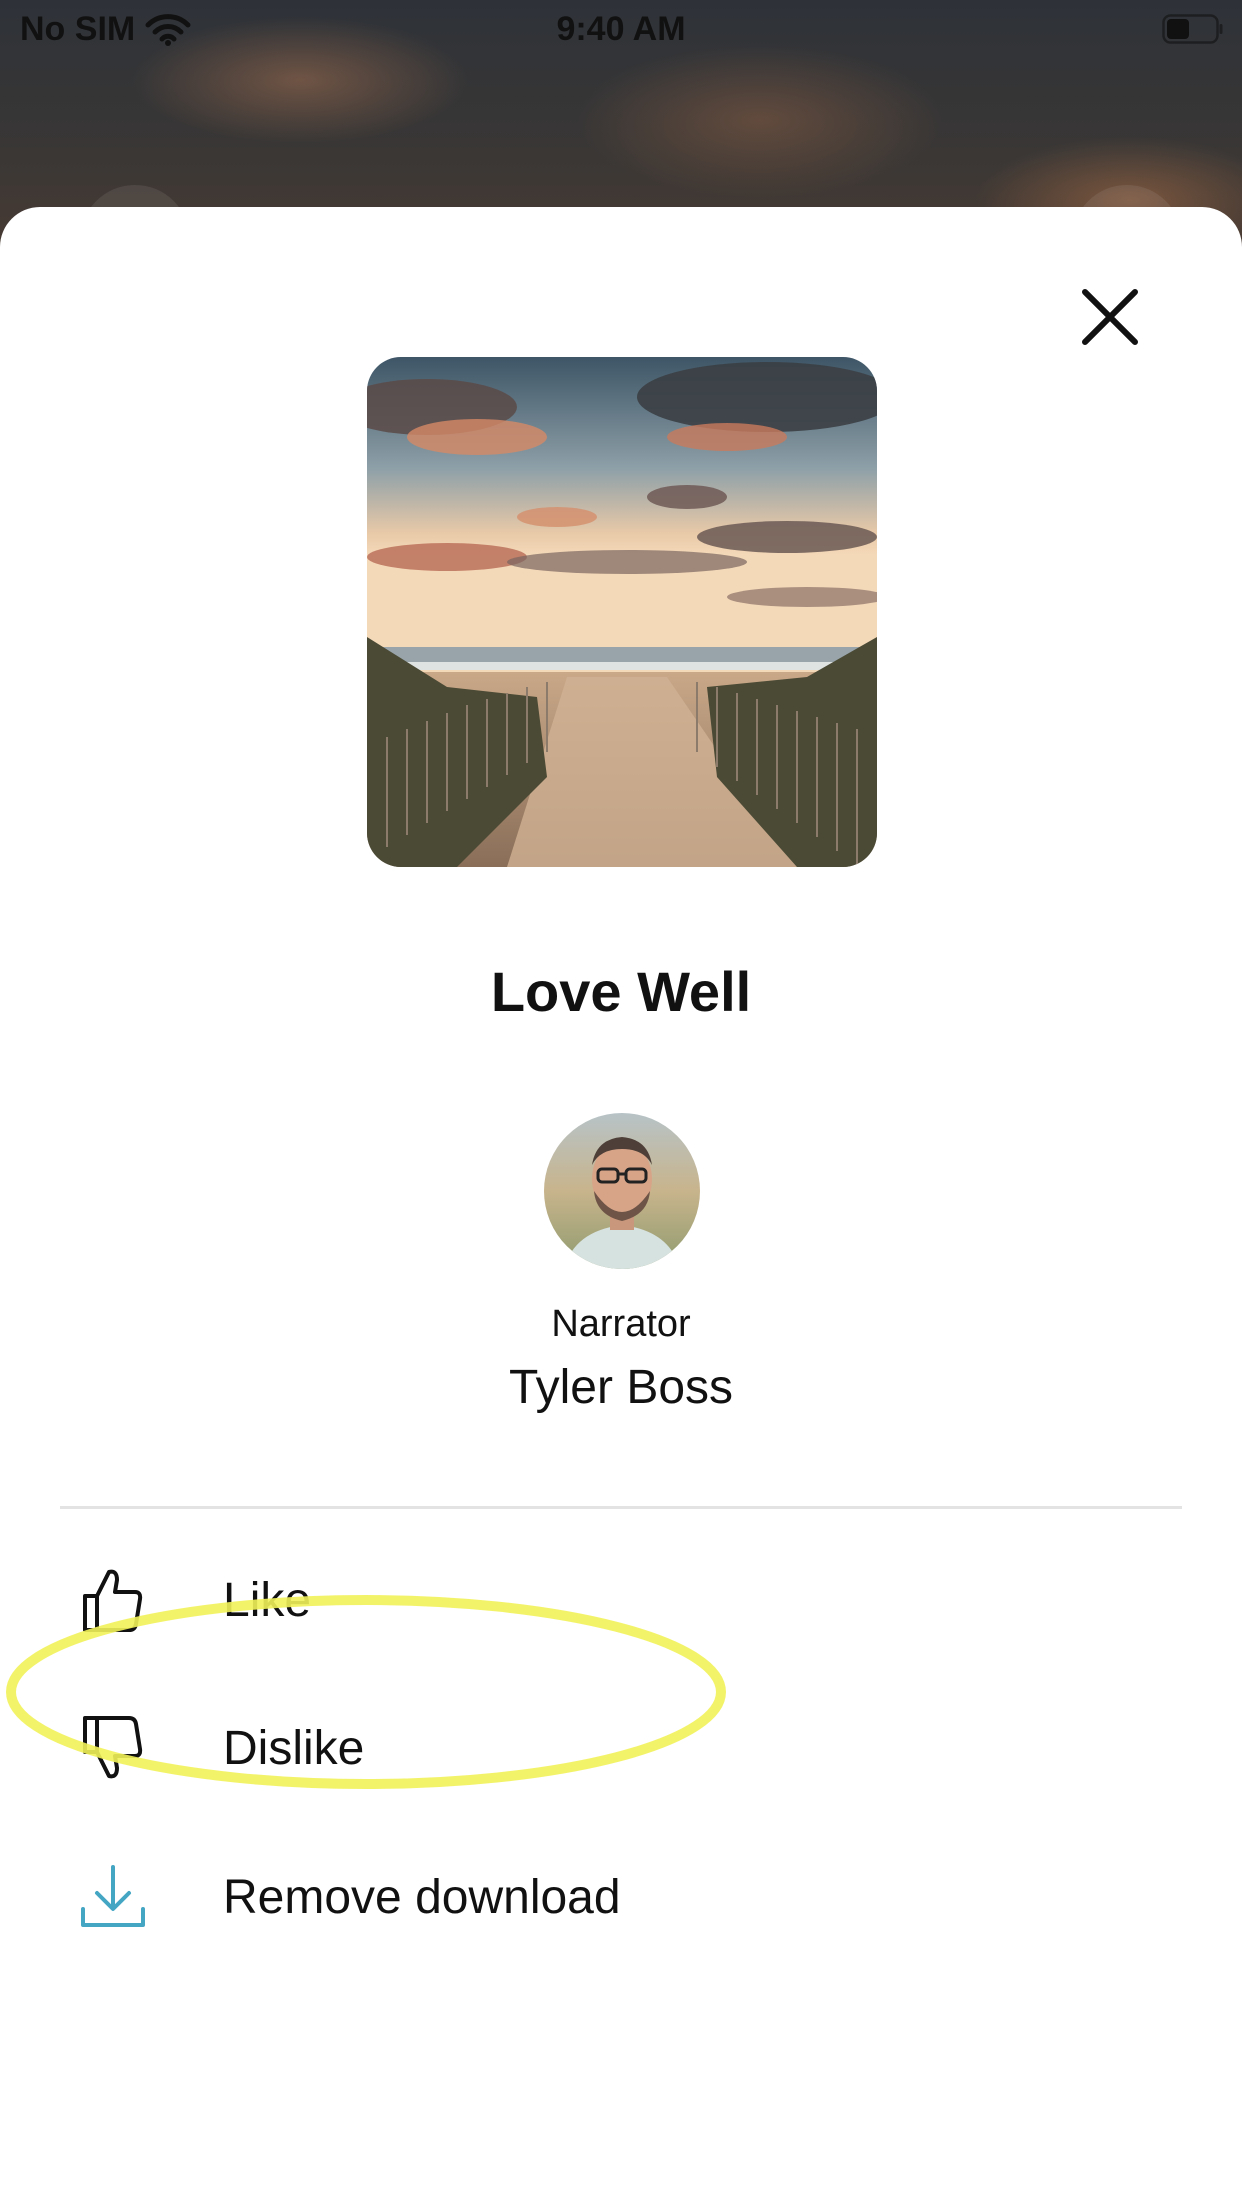 This screenshot has height=2208, width=1242. Describe the element at coordinates (267, 1600) in the screenshot. I see `like-label: Like` at that location.